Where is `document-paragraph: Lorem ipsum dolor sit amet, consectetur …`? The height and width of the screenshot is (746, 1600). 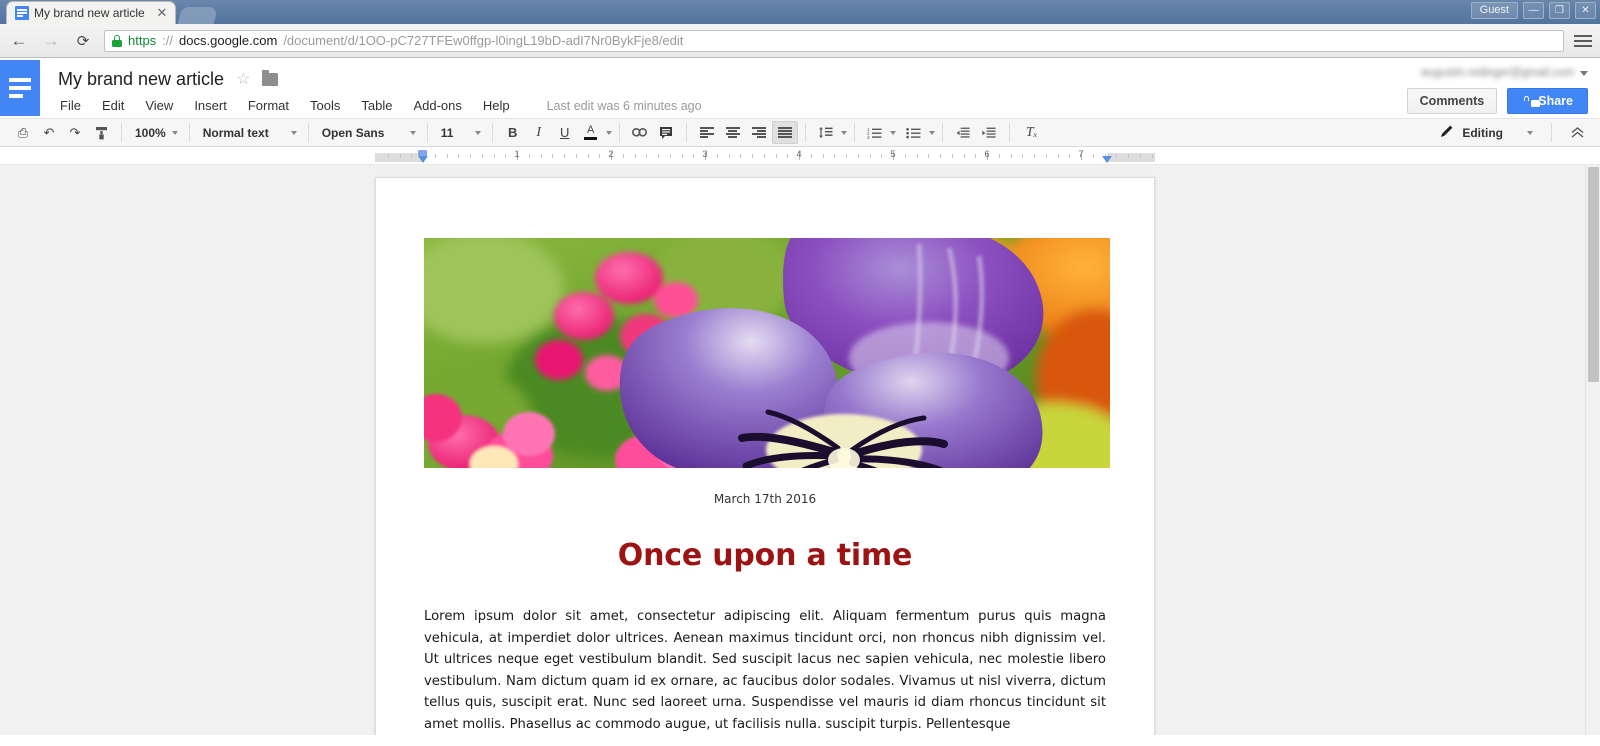
document-paragraph: Lorem ipsum dolor sit amet, consectetur … is located at coordinates (765, 670).